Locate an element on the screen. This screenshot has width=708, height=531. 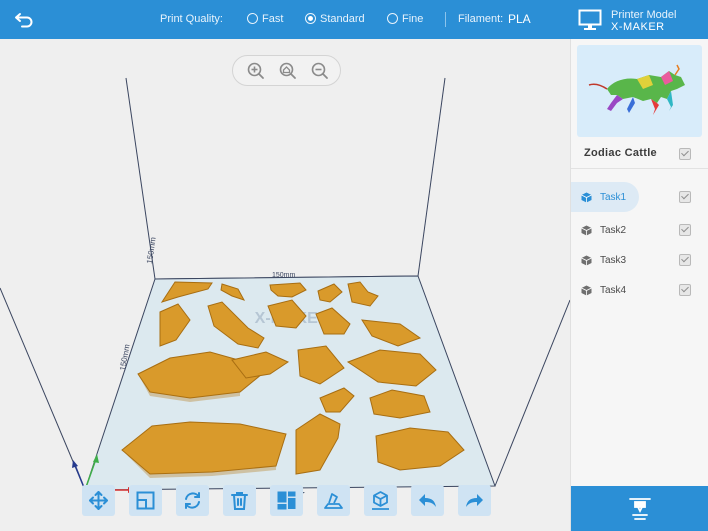
add-model-icon is located at coordinates (380, 500).